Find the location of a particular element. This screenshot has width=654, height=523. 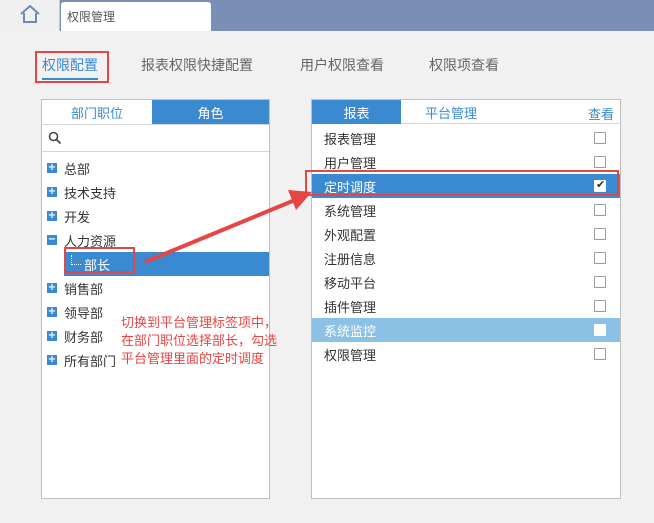

permission-row-system-management: 系统管理 is located at coordinates (466, 210).